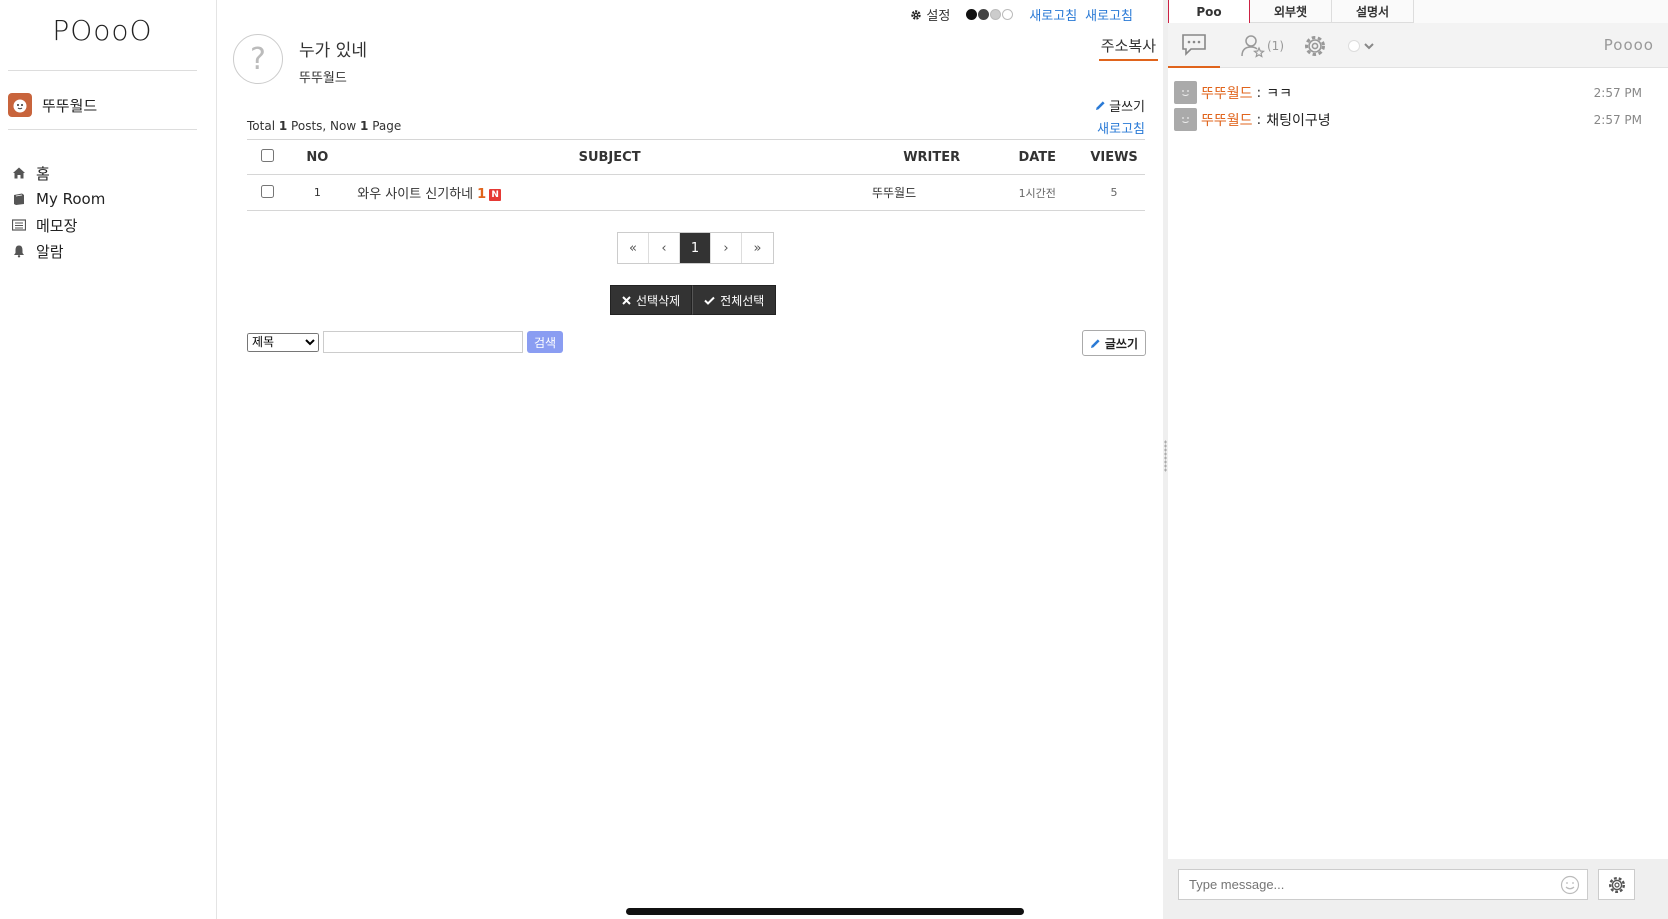  Describe the element at coordinates (1353, 45) in the screenshot. I see `status-indicator` at that location.